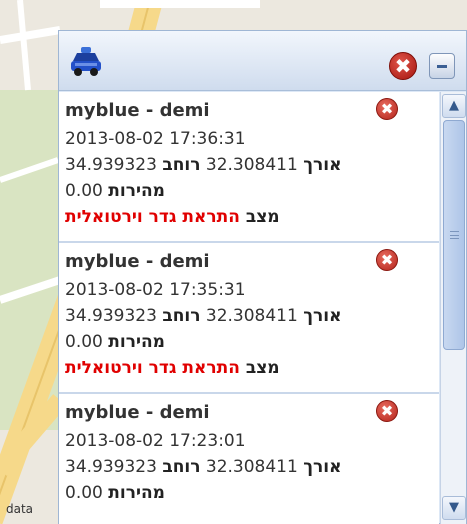  Describe the element at coordinates (454, 508) in the screenshot. I see `scroll-down-button: ▼` at that location.